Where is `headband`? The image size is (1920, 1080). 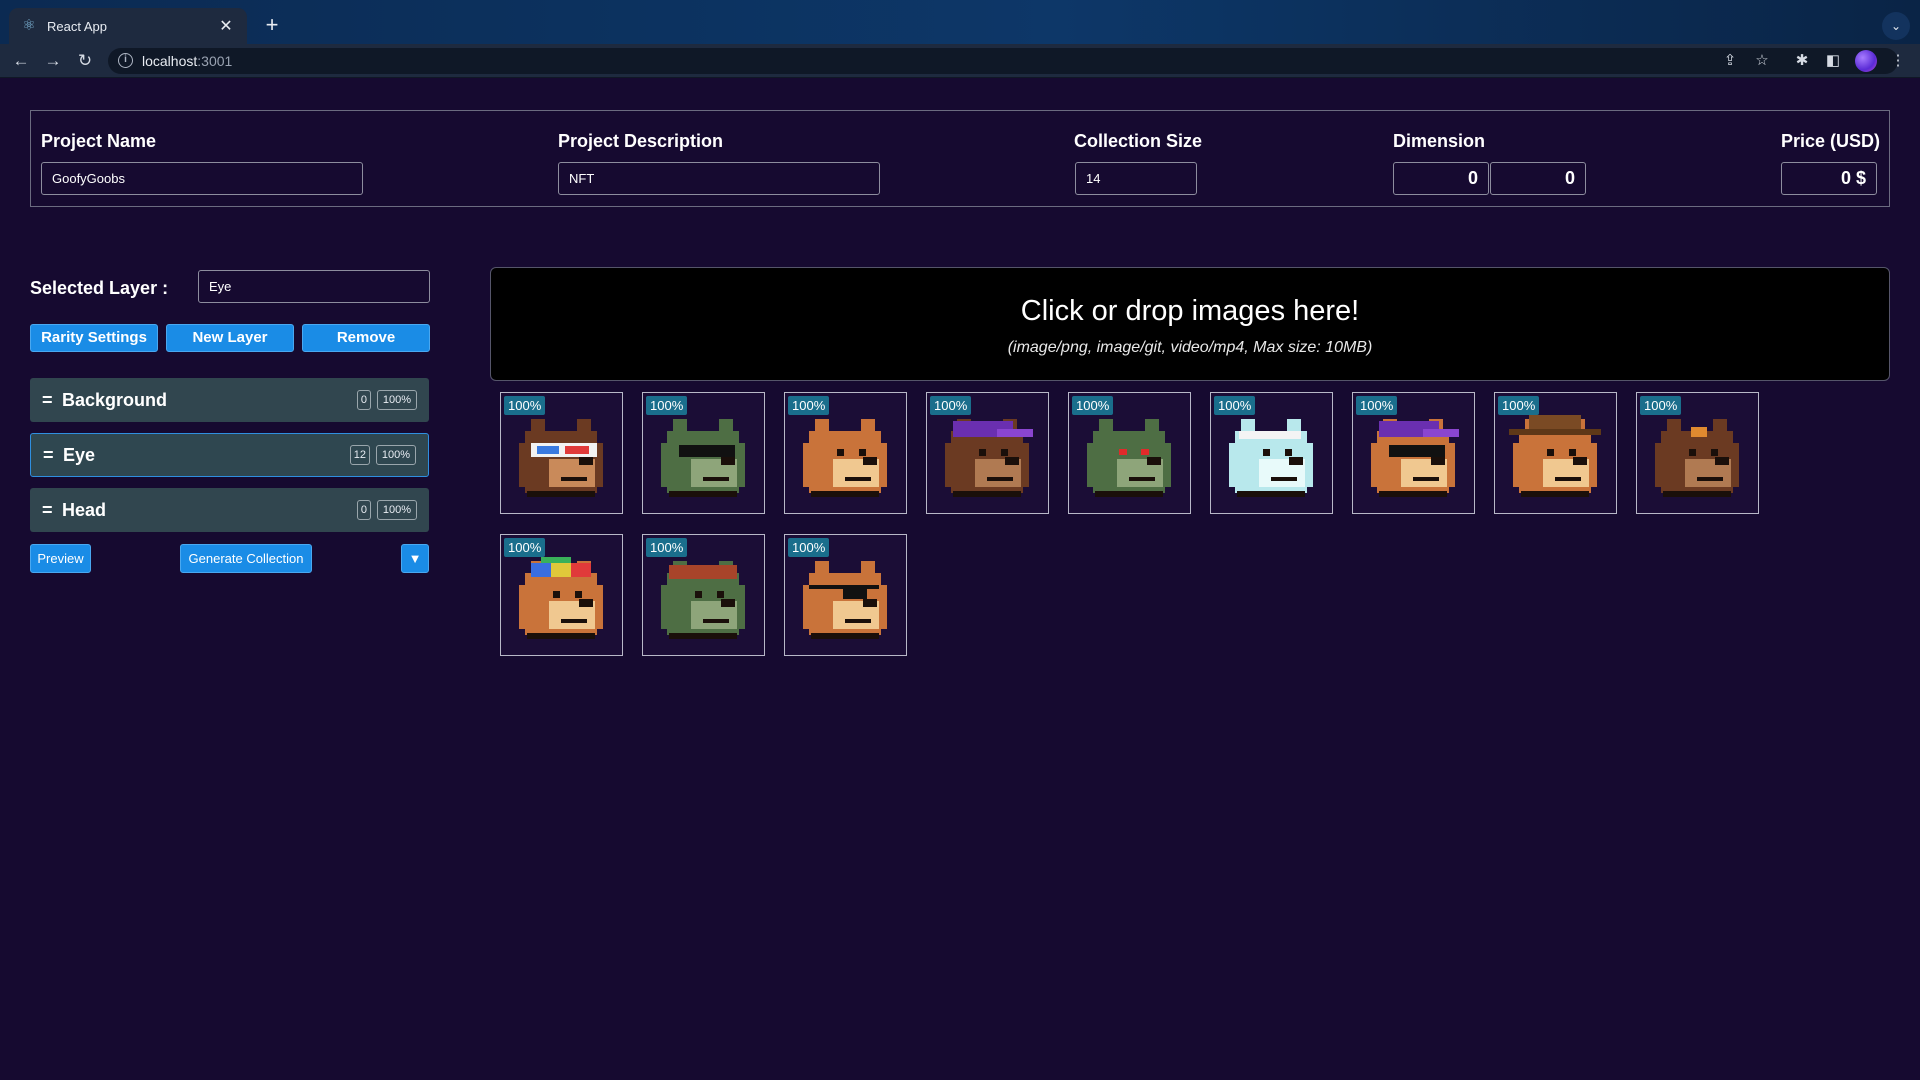
headband is located at coordinates (1270, 435).